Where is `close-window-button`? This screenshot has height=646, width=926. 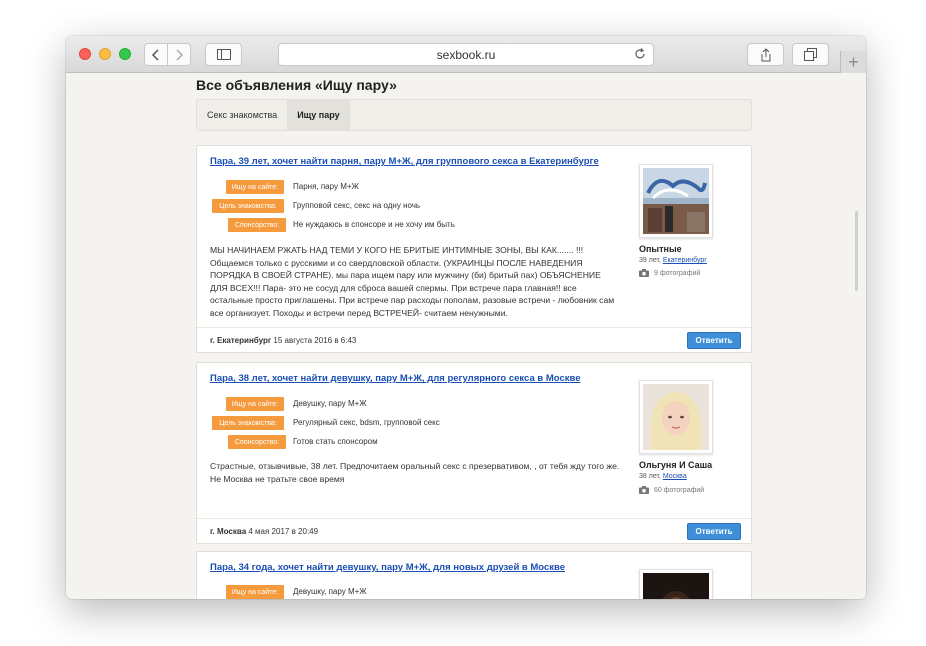
close-window-button is located at coordinates (85, 54).